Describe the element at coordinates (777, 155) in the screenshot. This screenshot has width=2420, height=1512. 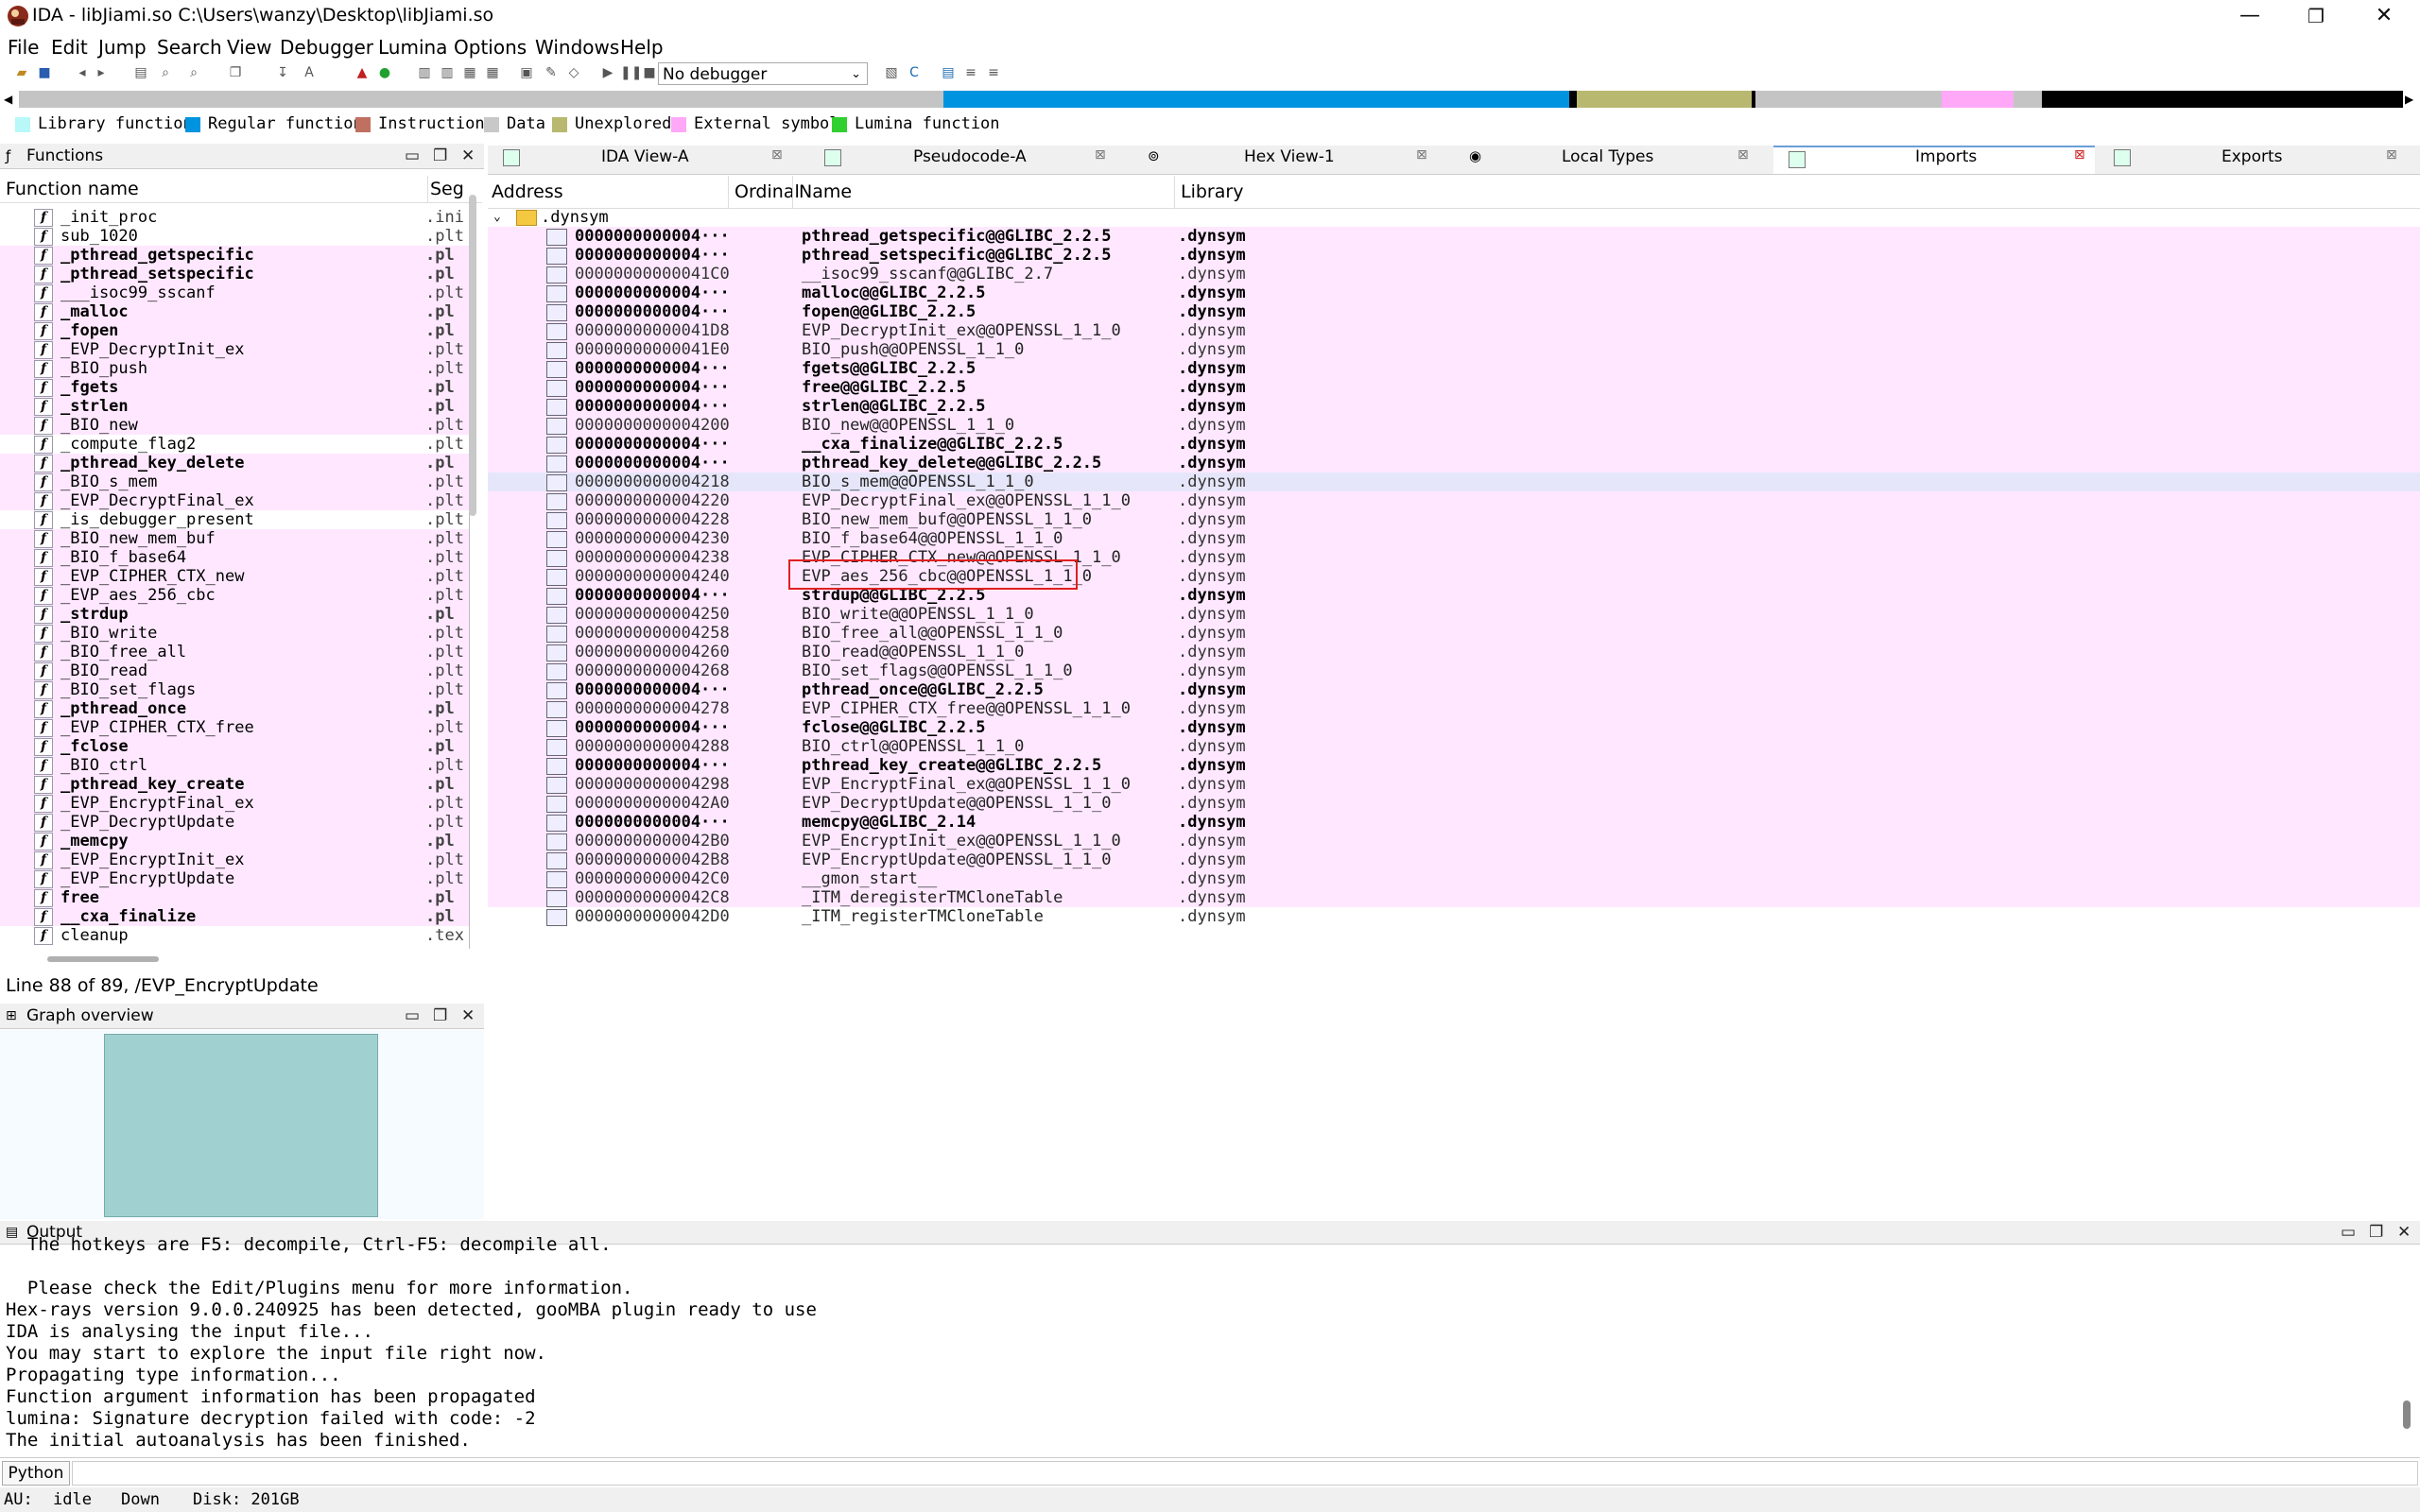
I see `tab-ida-view-close-icon: ⊠` at that location.